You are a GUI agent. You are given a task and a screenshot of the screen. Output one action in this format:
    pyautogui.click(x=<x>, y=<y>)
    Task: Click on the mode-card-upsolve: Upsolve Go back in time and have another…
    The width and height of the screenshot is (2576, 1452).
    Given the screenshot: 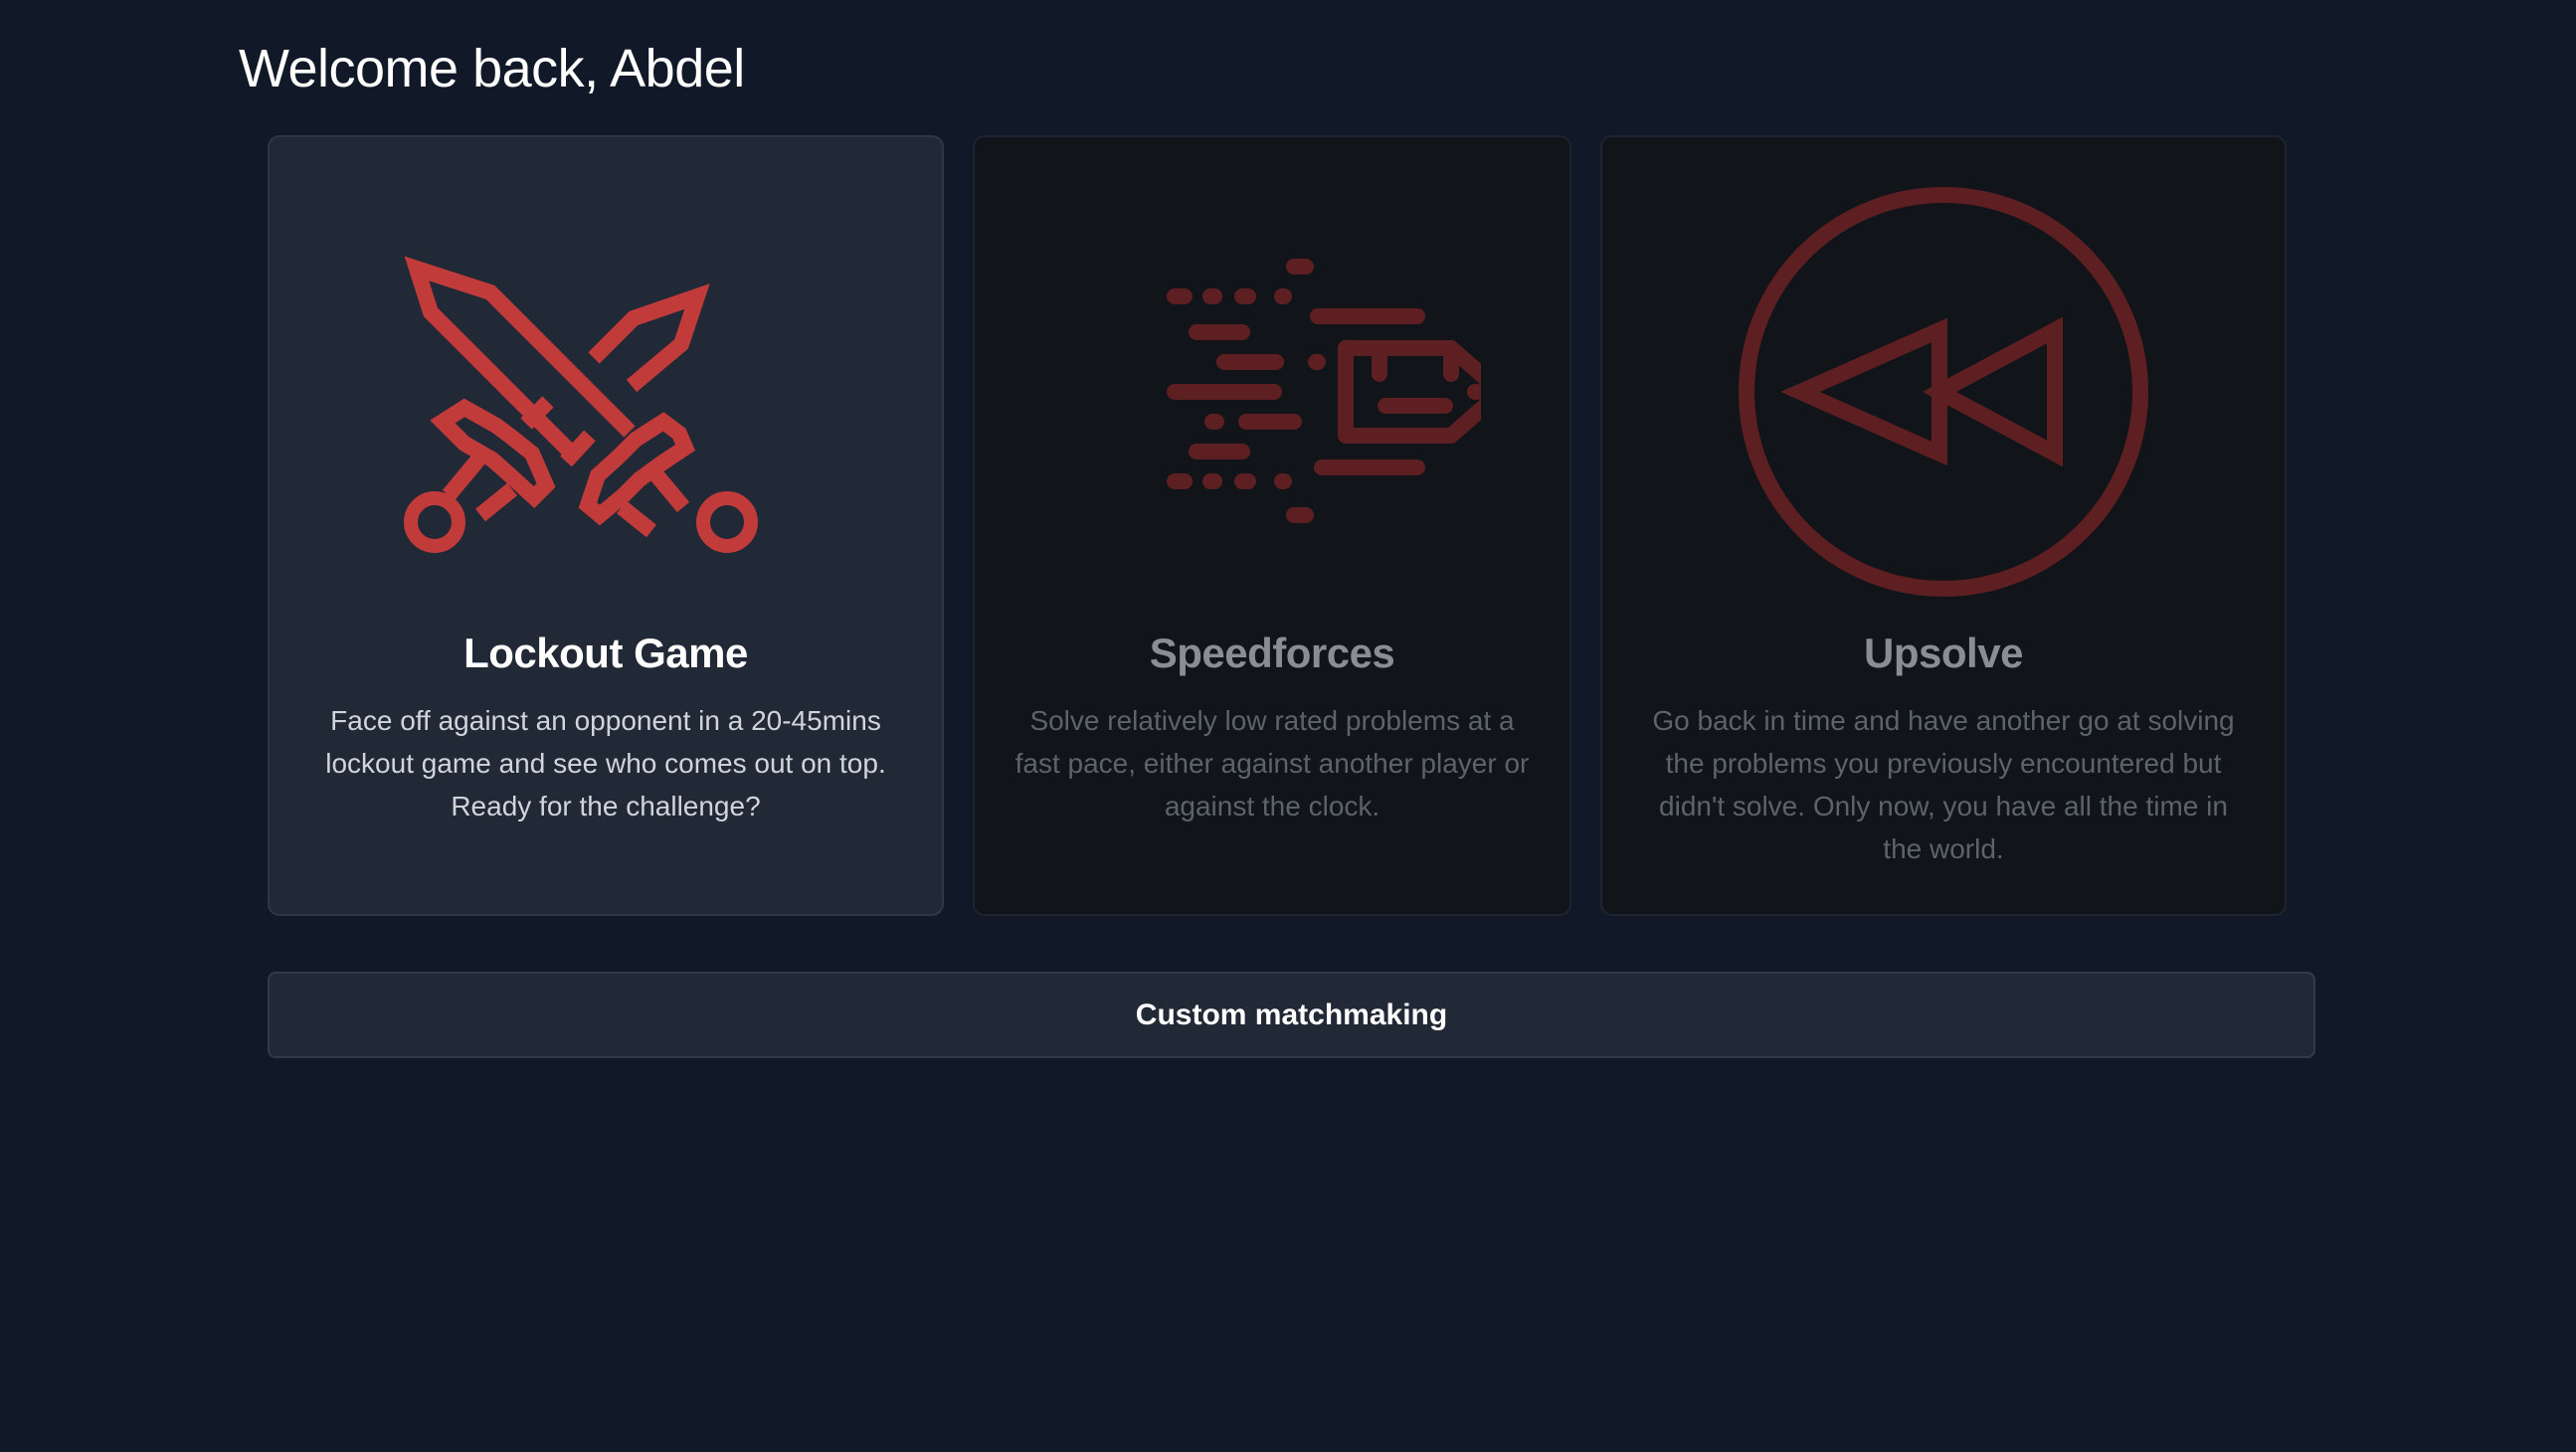 What is the action you would take?
    pyautogui.click(x=1943, y=526)
    